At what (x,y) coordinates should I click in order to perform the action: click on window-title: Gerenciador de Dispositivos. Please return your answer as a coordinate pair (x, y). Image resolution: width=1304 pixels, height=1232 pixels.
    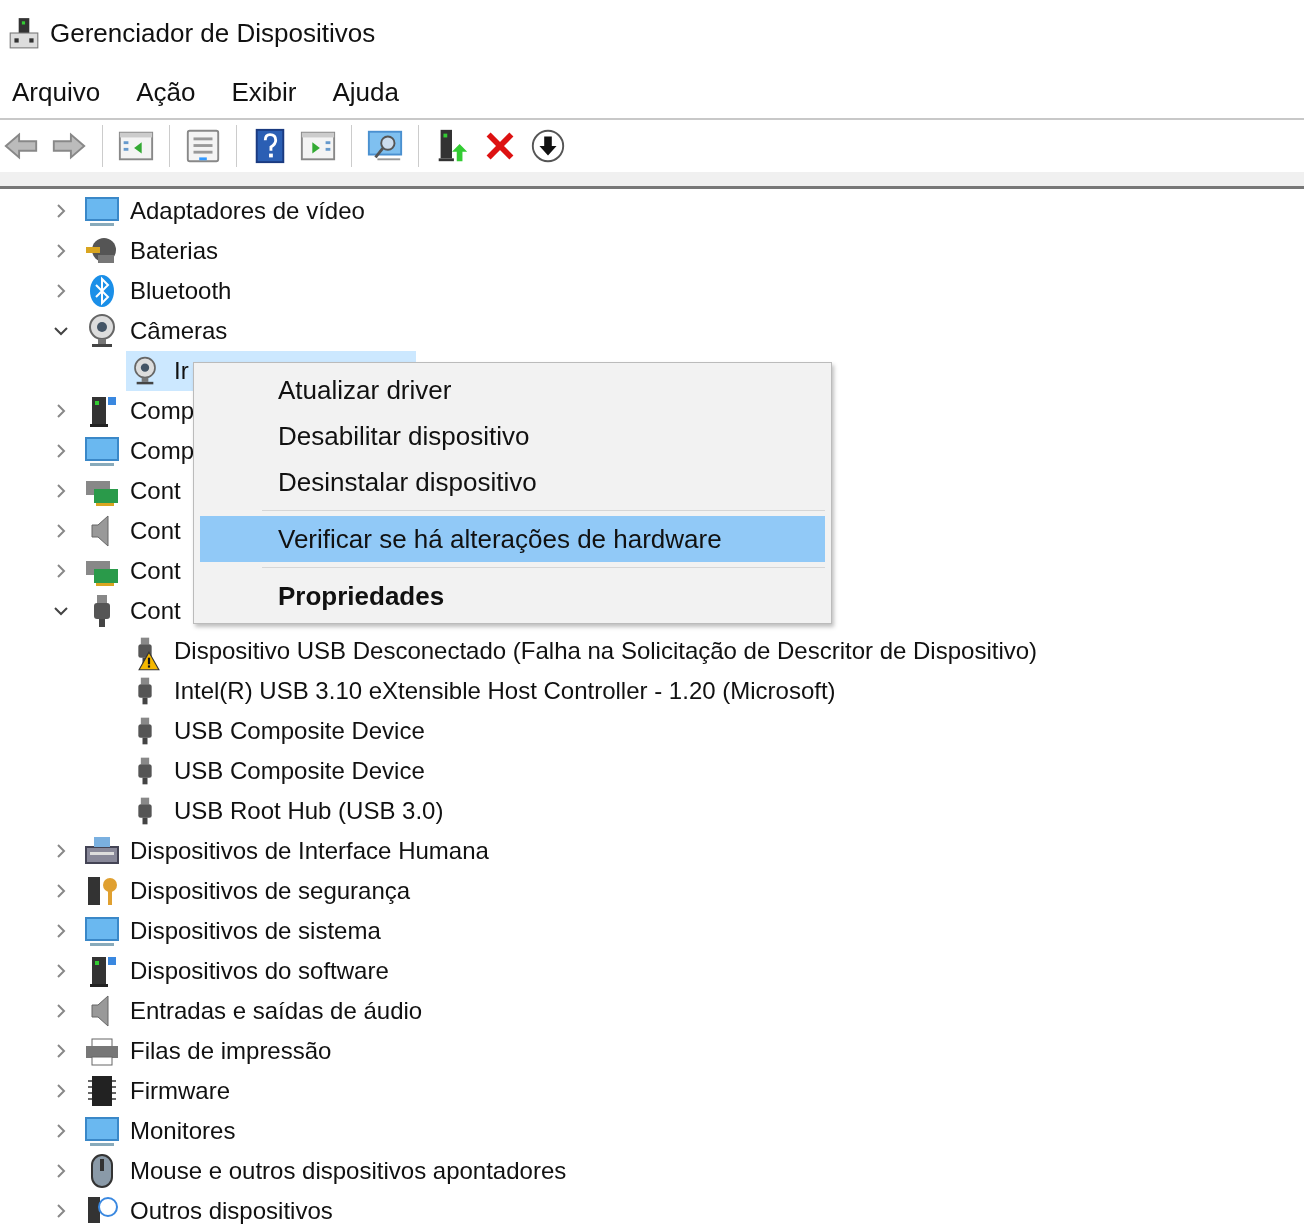
    Looking at the image, I should click on (213, 33).